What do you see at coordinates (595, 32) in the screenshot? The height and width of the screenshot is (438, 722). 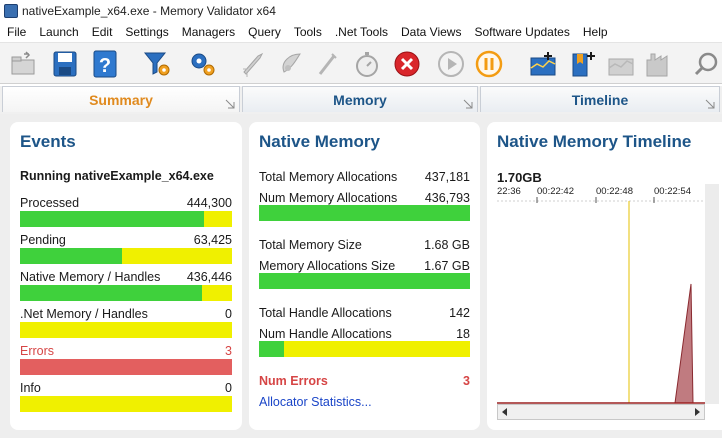 I see `menu-help: Help` at bounding box center [595, 32].